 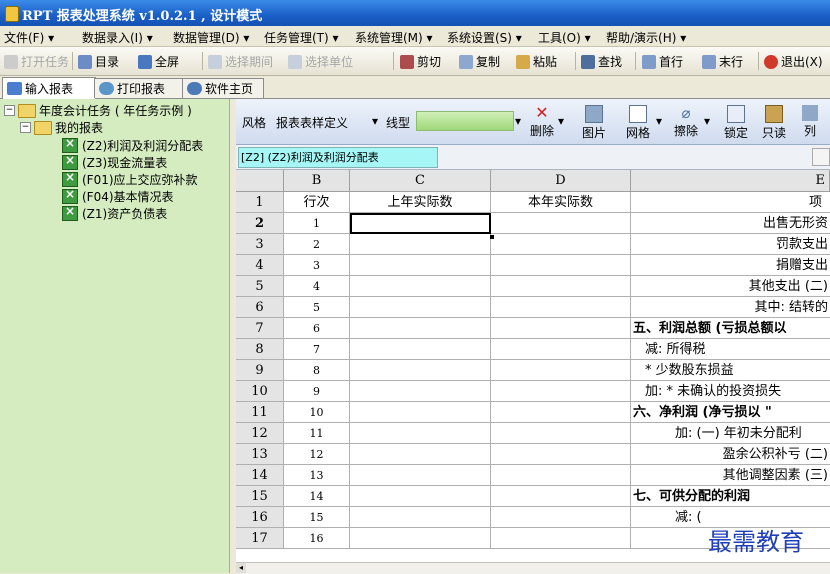 What do you see at coordinates (730, 475) in the screenshot?
I see `item-cell: (三) 其他调整因素` at bounding box center [730, 475].